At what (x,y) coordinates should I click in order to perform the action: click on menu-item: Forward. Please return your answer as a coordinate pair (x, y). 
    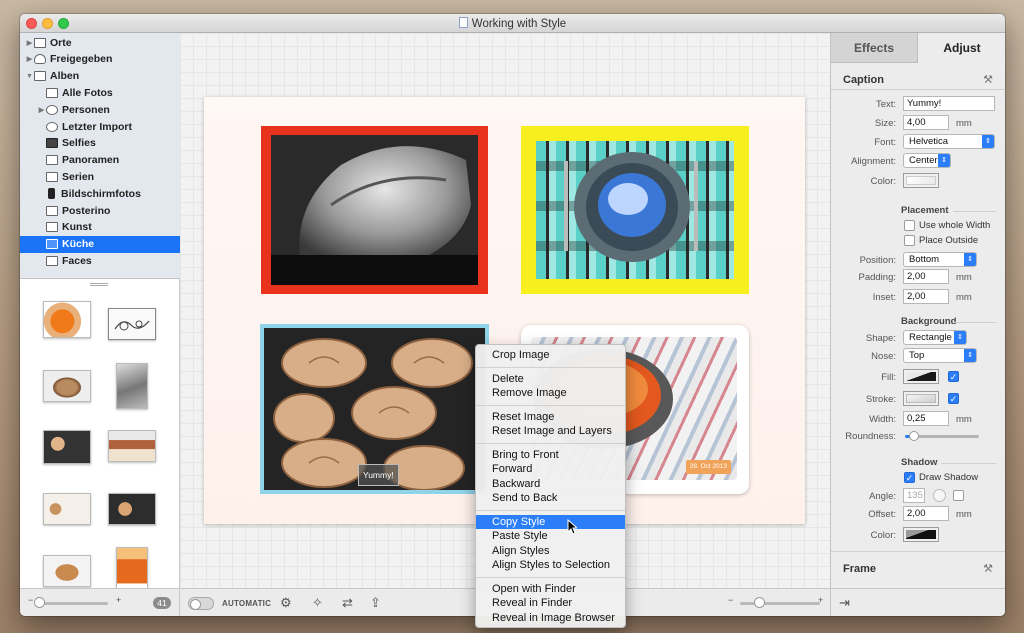
    Looking at the image, I should click on (550, 469).